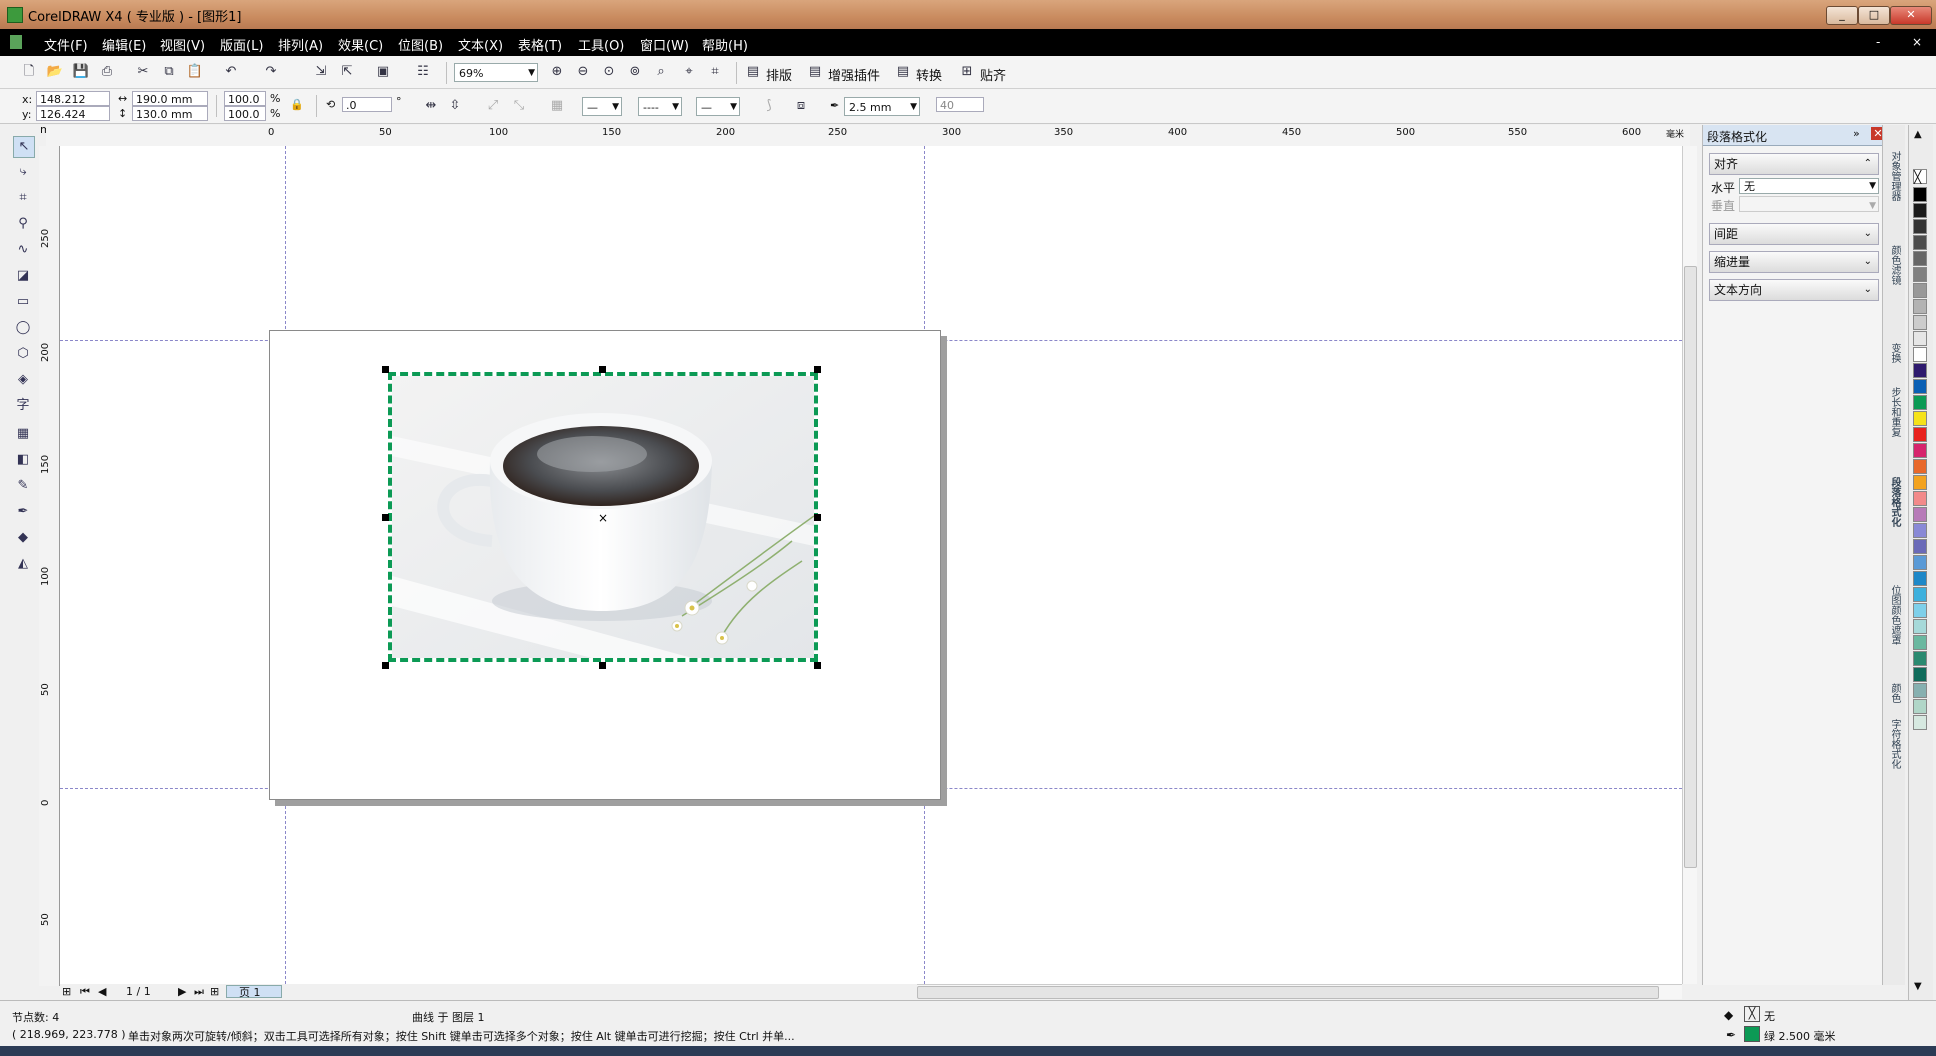  Describe the element at coordinates (107, 72) in the screenshot. I see `print-icon: ⎙` at that location.